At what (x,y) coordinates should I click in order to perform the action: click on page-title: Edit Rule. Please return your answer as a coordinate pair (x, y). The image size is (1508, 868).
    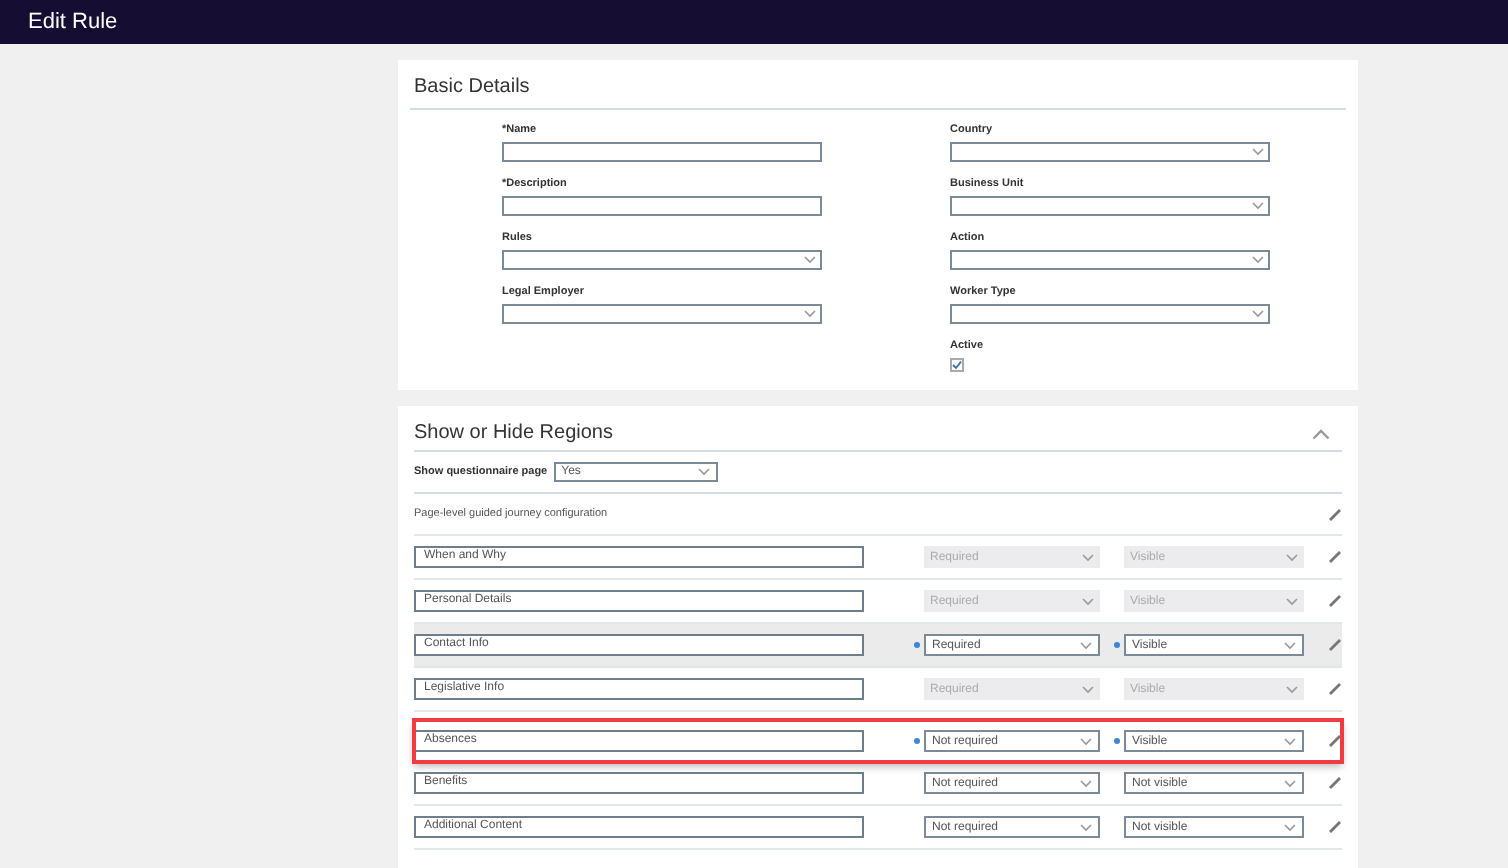
    Looking at the image, I should click on (73, 23).